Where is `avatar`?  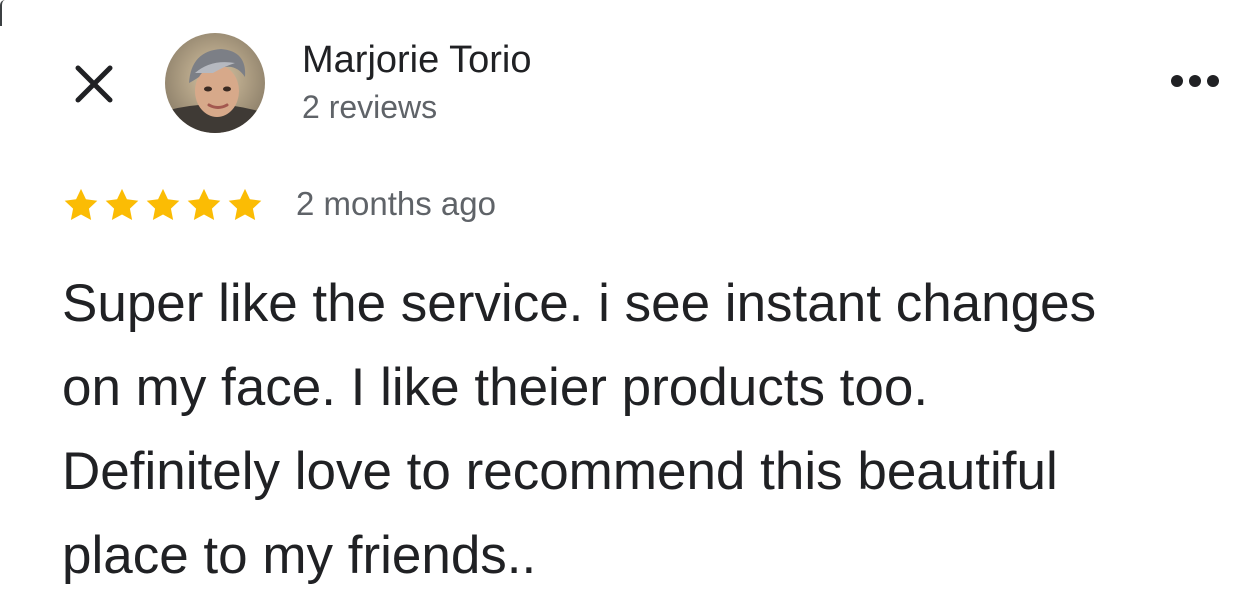 avatar is located at coordinates (215, 83).